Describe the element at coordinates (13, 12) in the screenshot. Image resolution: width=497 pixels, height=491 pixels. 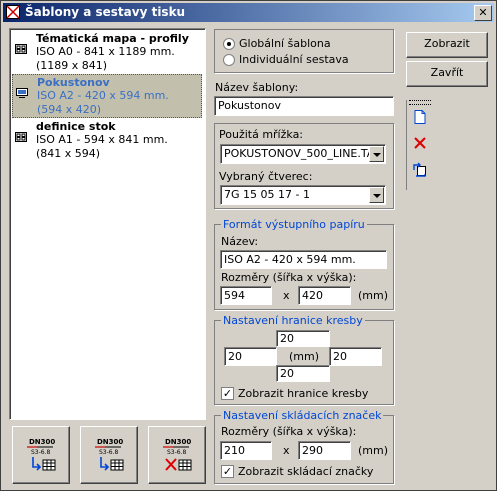
I see `app-icon` at that location.